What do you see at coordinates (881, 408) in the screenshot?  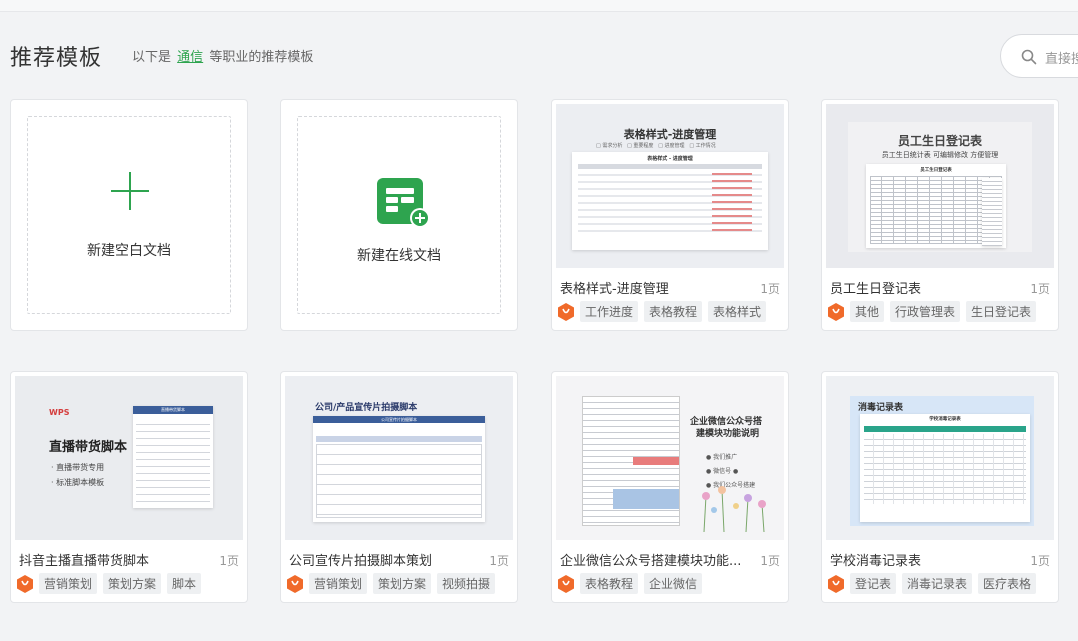 I see `thumb-title: 消毒记录表` at bounding box center [881, 408].